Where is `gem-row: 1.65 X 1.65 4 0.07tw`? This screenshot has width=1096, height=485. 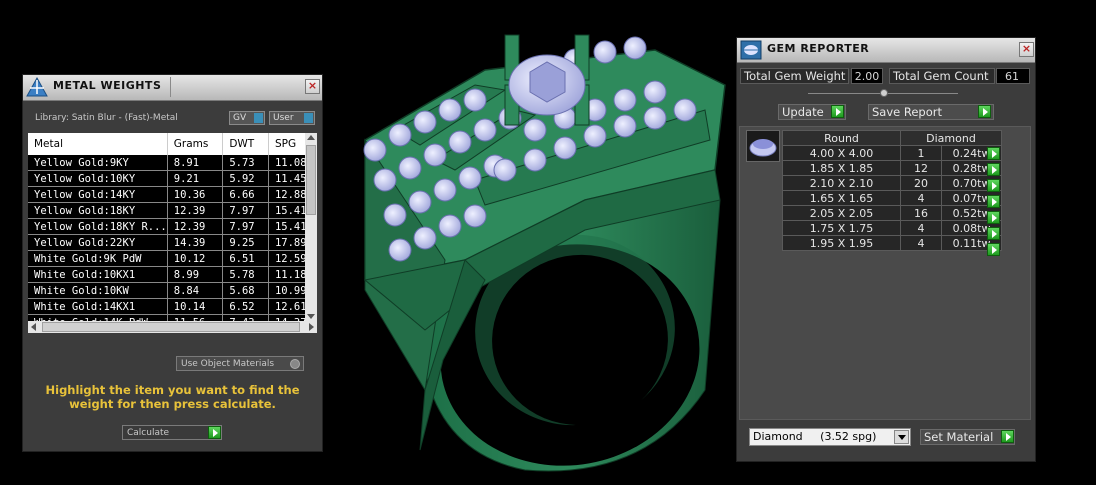 gem-row: 1.65 X 1.65 4 0.07tw is located at coordinates (892, 198).